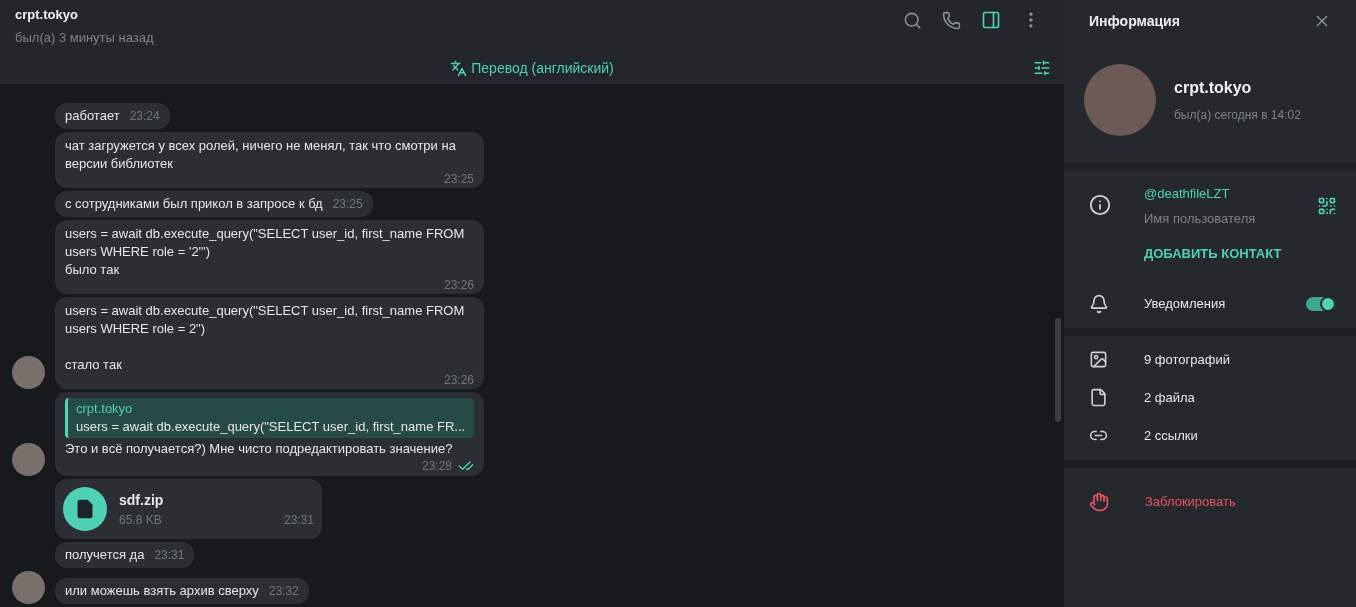  I want to click on block-button: Заблокировать, so click(1210, 501).